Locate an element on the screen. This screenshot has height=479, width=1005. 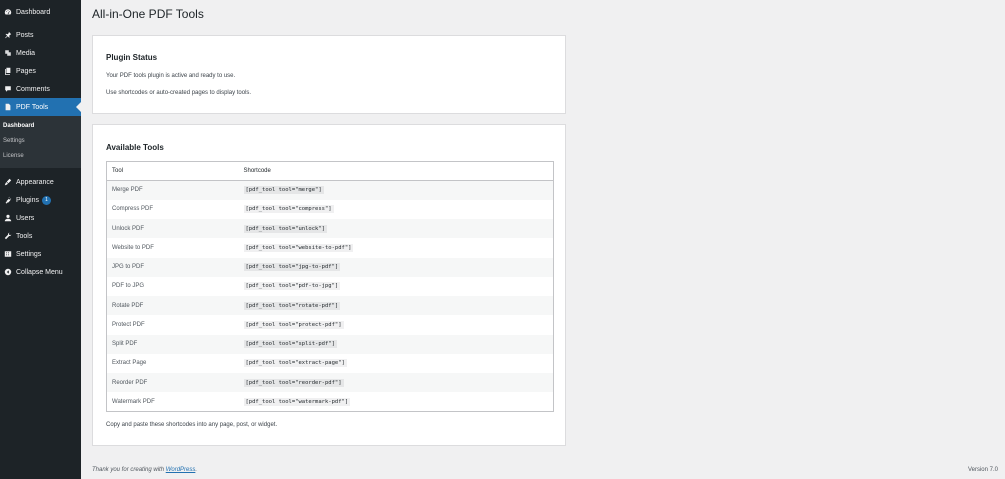
pdf-tools-submenu: Dashboard Settings License is located at coordinates (40, 142).